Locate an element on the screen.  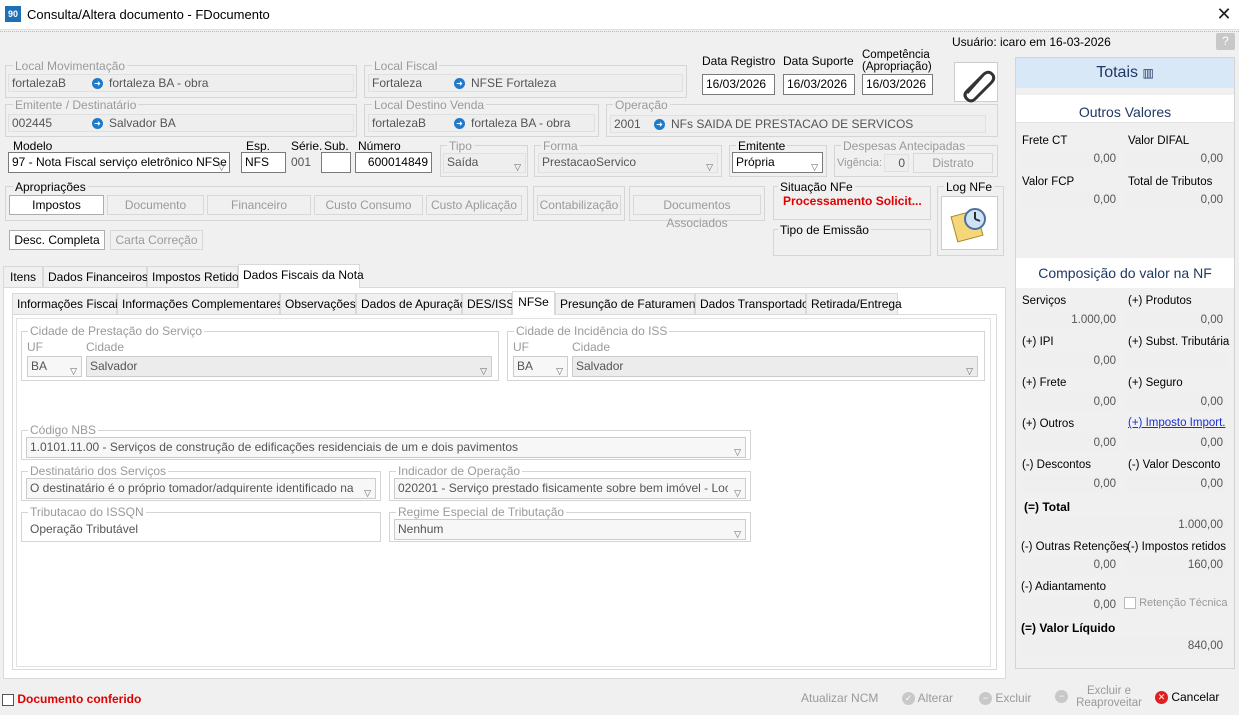
subtab-observacoes: Observações is located at coordinates (318, 304).